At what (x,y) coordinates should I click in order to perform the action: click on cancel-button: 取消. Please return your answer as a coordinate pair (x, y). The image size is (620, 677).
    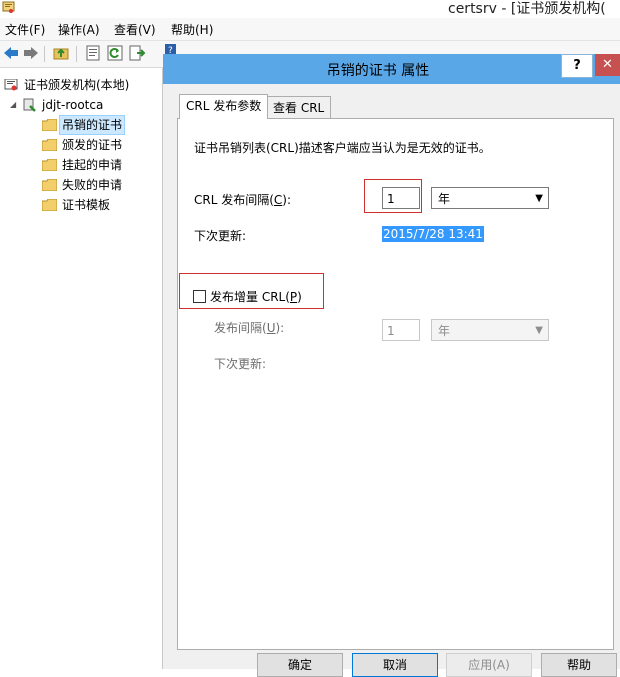
    Looking at the image, I should click on (395, 665).